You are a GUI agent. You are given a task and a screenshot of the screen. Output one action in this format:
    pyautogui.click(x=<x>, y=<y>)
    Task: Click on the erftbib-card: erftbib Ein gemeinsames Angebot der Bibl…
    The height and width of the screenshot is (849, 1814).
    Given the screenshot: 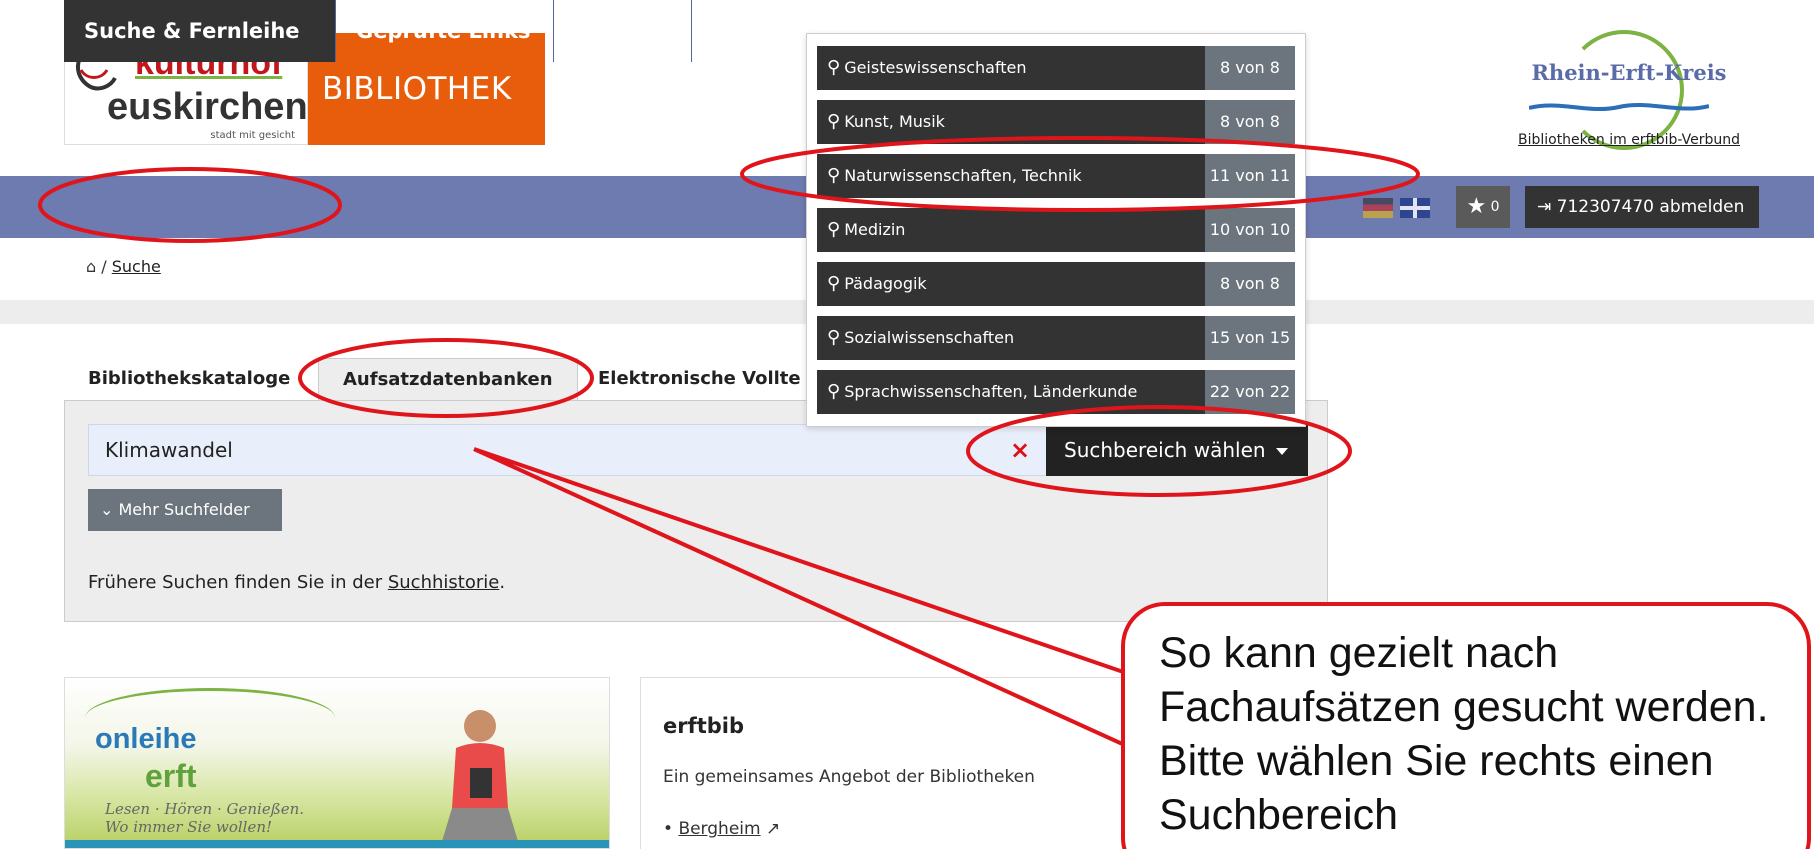 What is the action you would take?
    pyautogui.click(x=910, y=763)
    